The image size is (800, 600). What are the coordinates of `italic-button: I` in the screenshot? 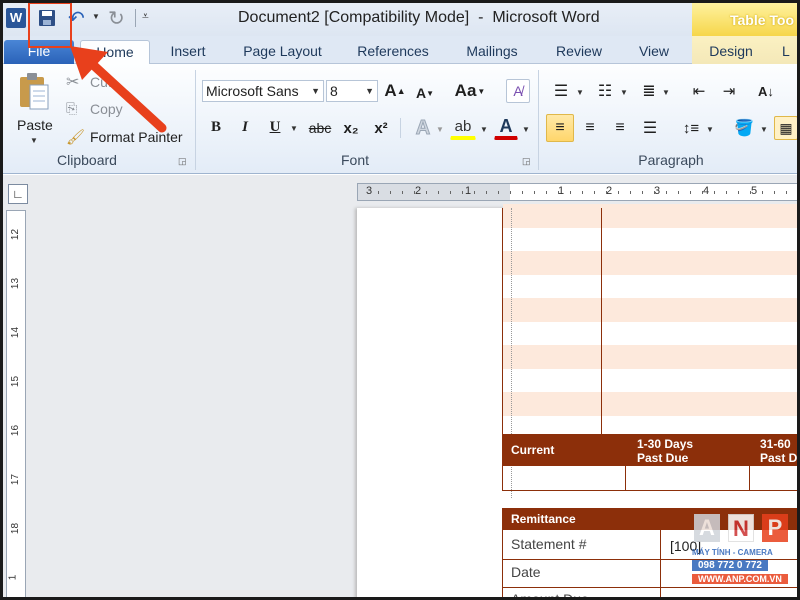 It's located at (245, 127).